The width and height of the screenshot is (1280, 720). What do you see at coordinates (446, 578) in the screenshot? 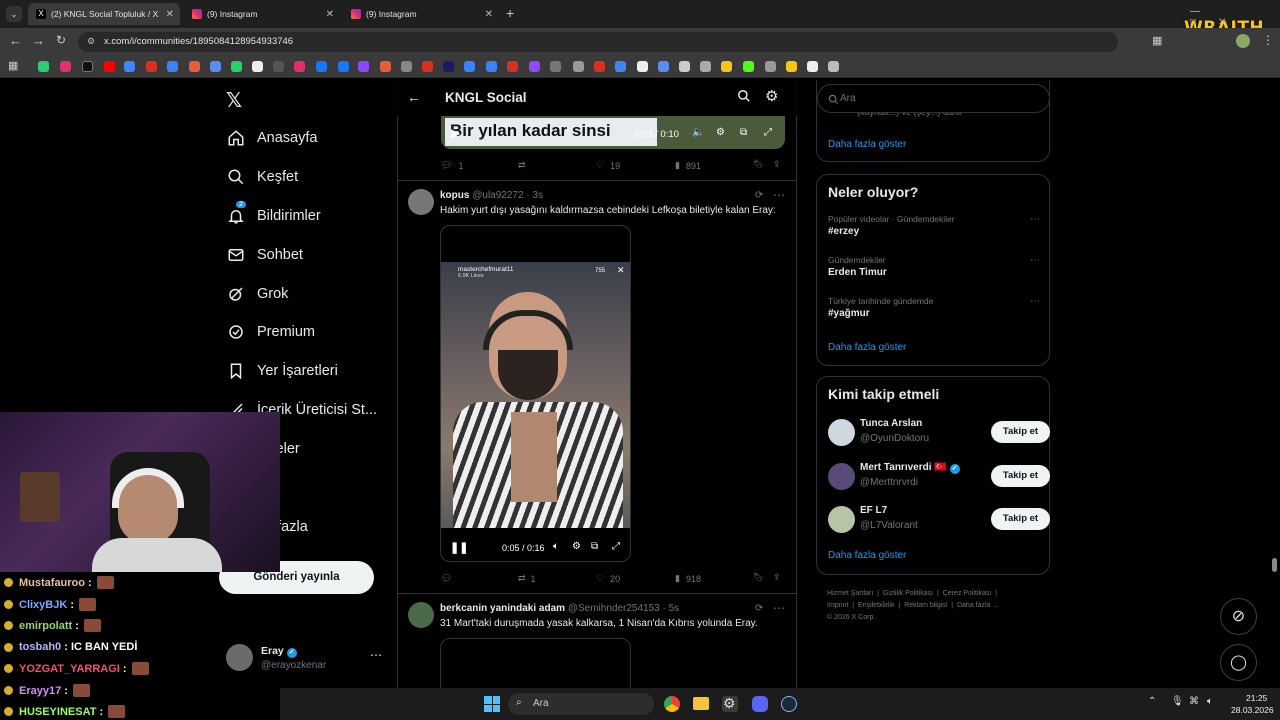
I see `reply-button: 💬︎` at bounding box center [446, 578].